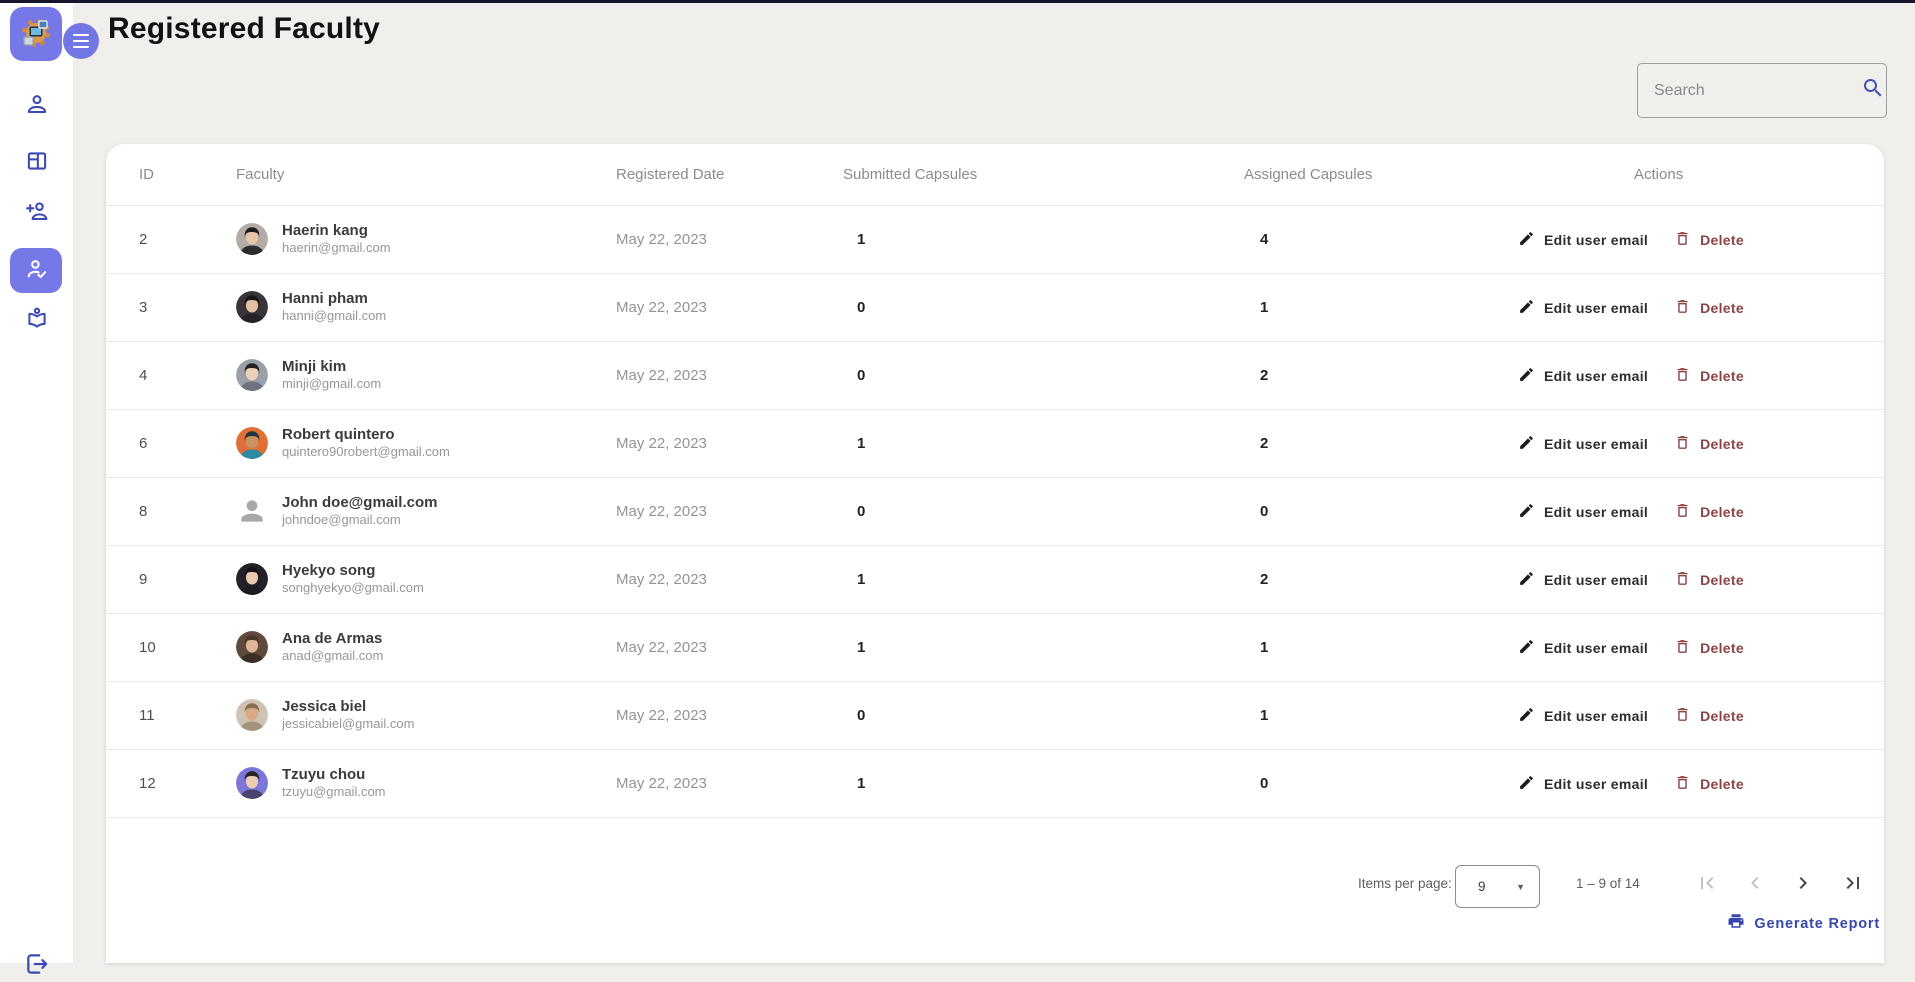  What do you see at coordinates (1755, 883) in the screenshot?
I see `previous-page-button` at bounding box center [1755, 883].